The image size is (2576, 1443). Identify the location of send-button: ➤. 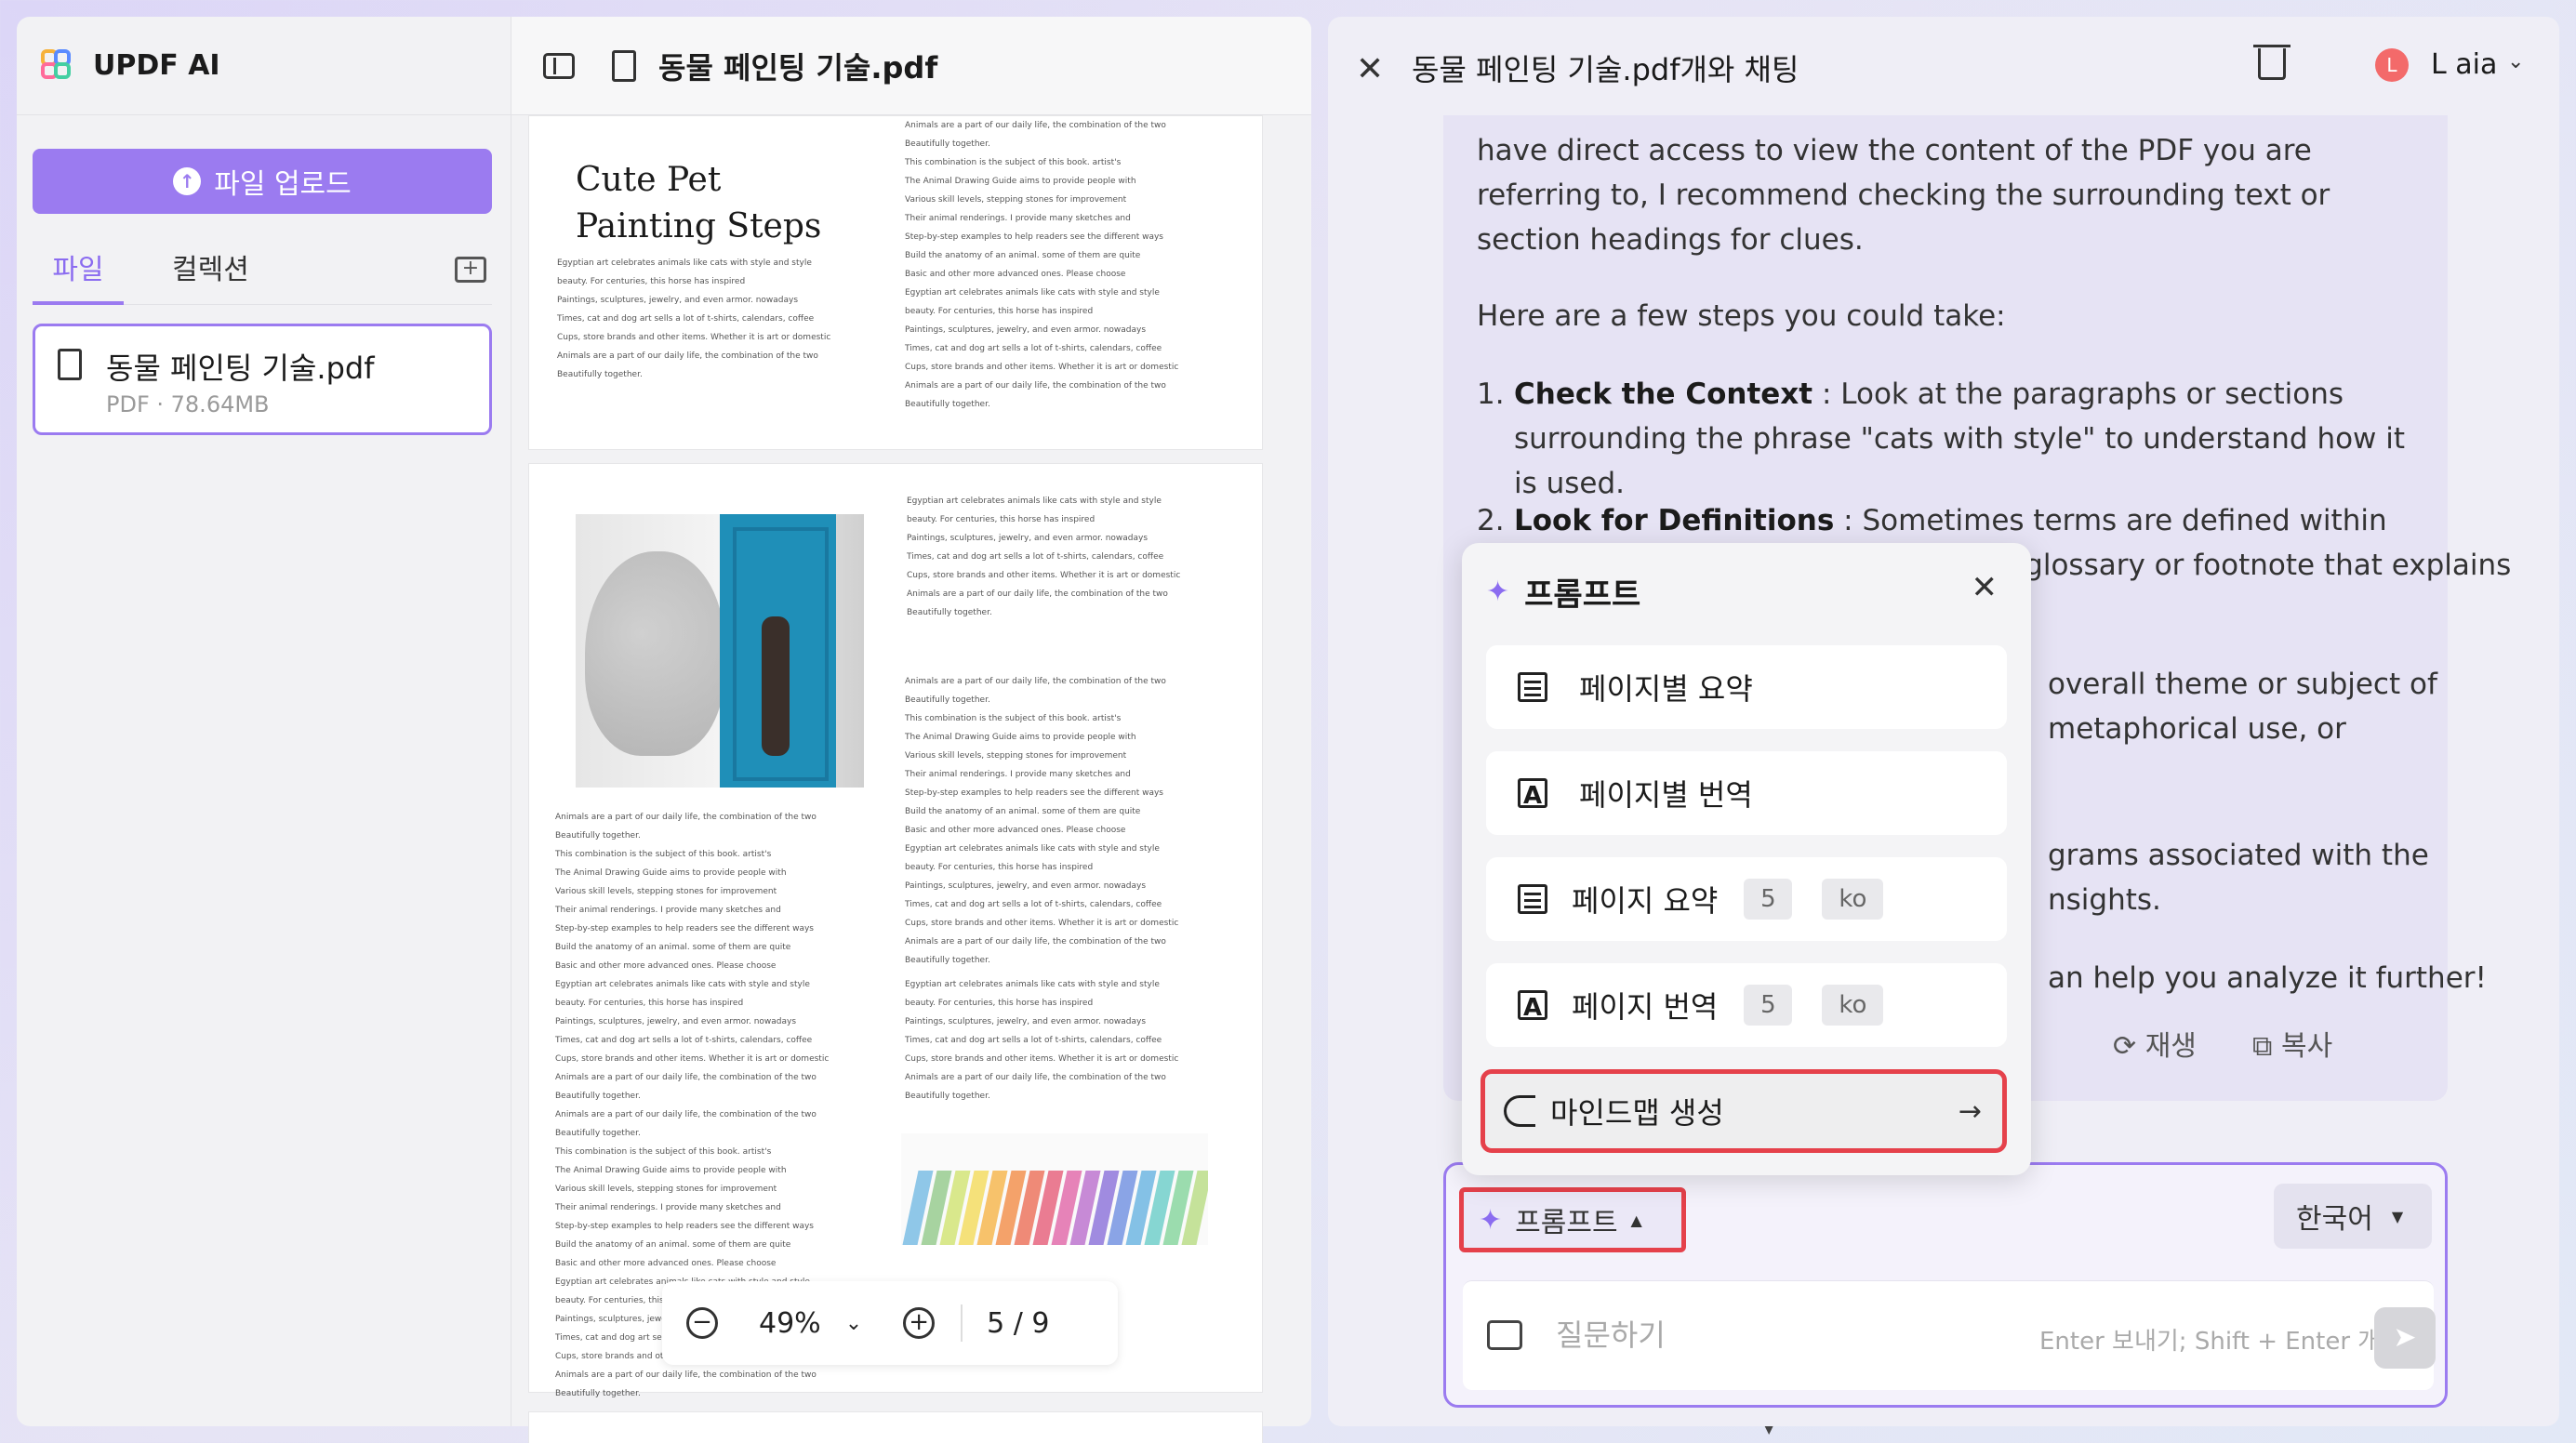
(2405, 1338).